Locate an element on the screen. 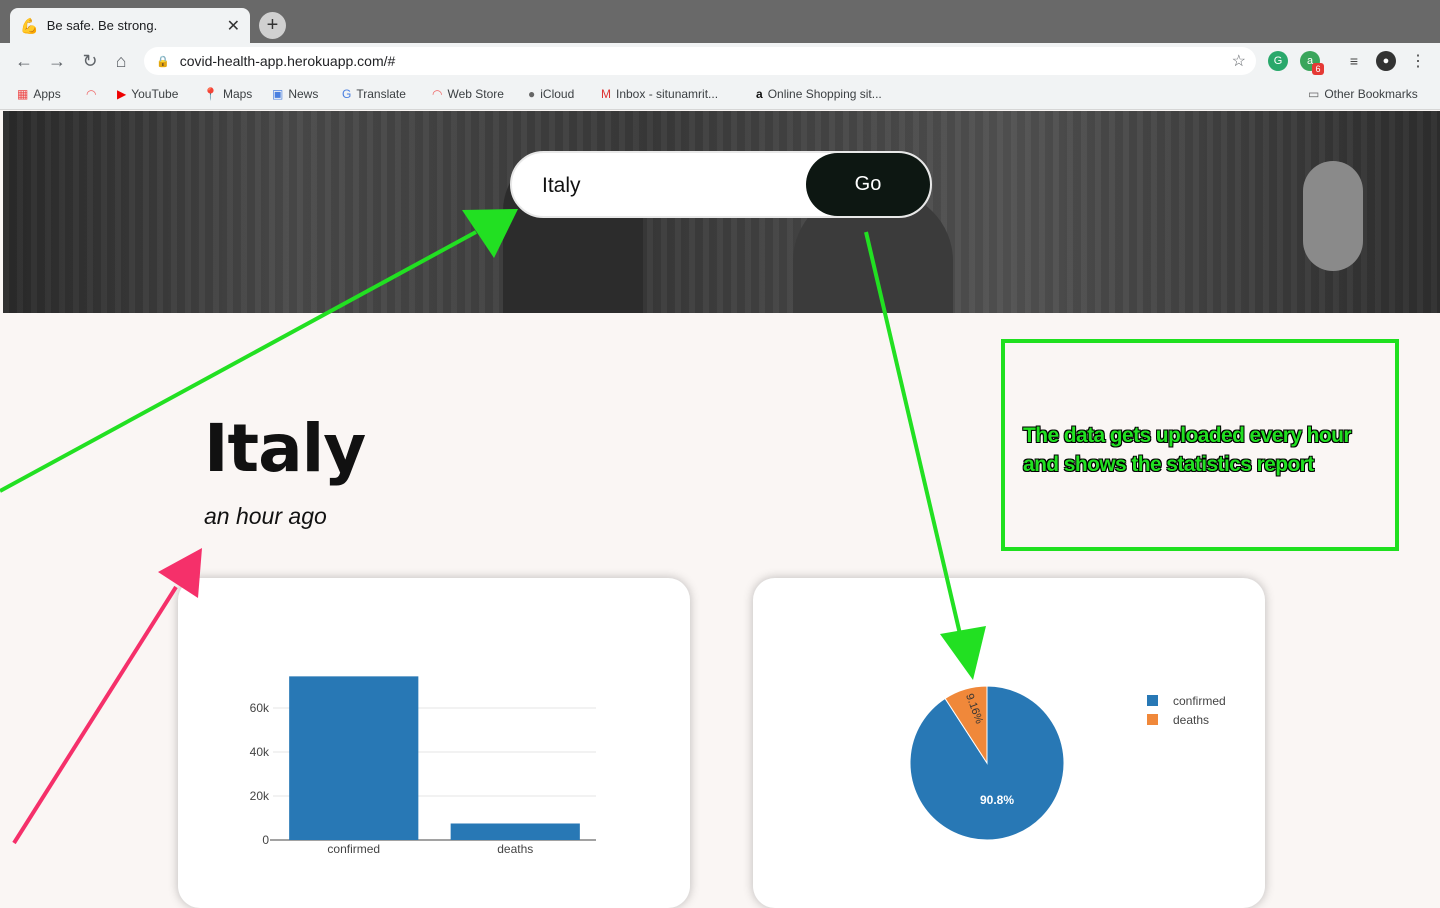 Image resolution: width=1440 pixels, height=908 pixels. search-bar: Go is located at coordinates (721, 184).